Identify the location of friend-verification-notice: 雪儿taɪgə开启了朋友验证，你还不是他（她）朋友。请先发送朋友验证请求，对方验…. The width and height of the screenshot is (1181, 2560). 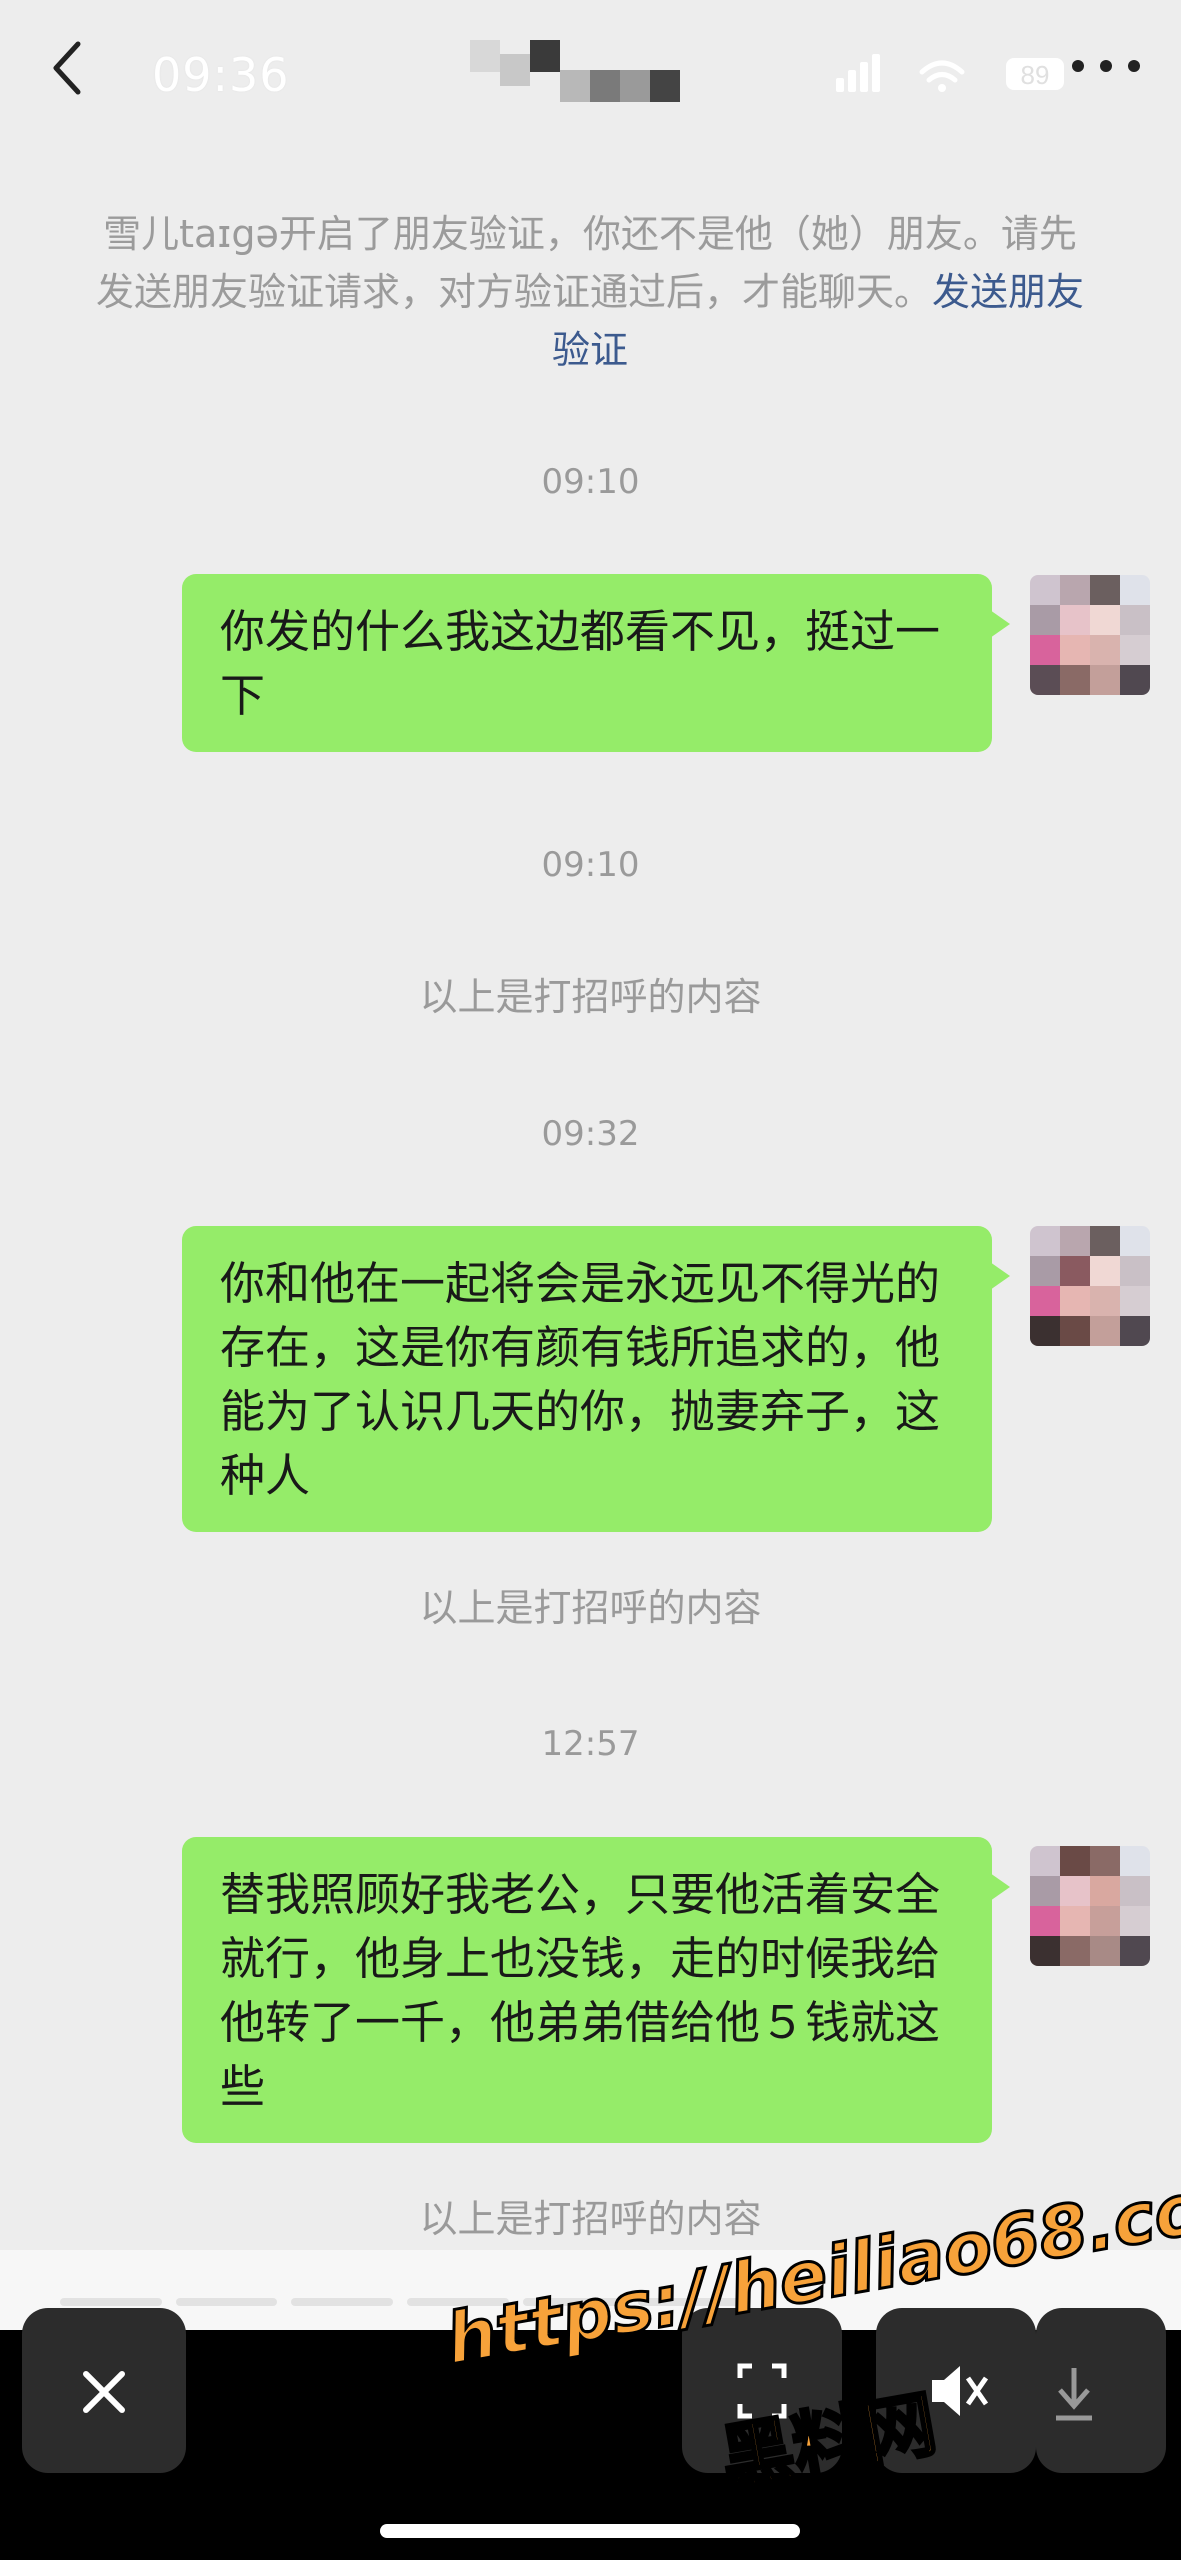
(590, 292).